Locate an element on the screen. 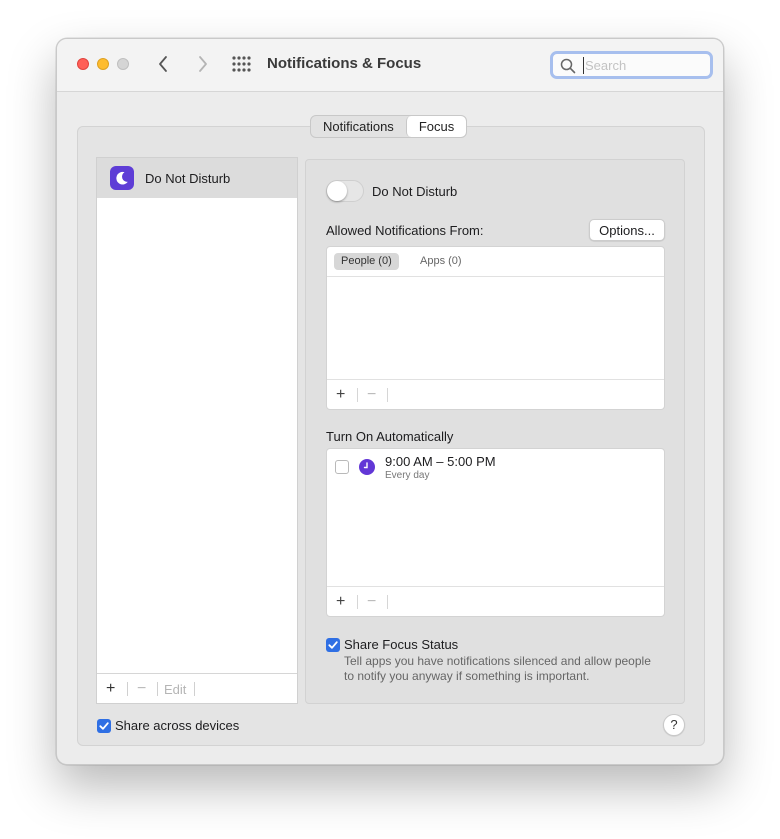 The width and height of the screenshot is (780, 839). remove-allowed-button: − is located at coordinates (371, 395).